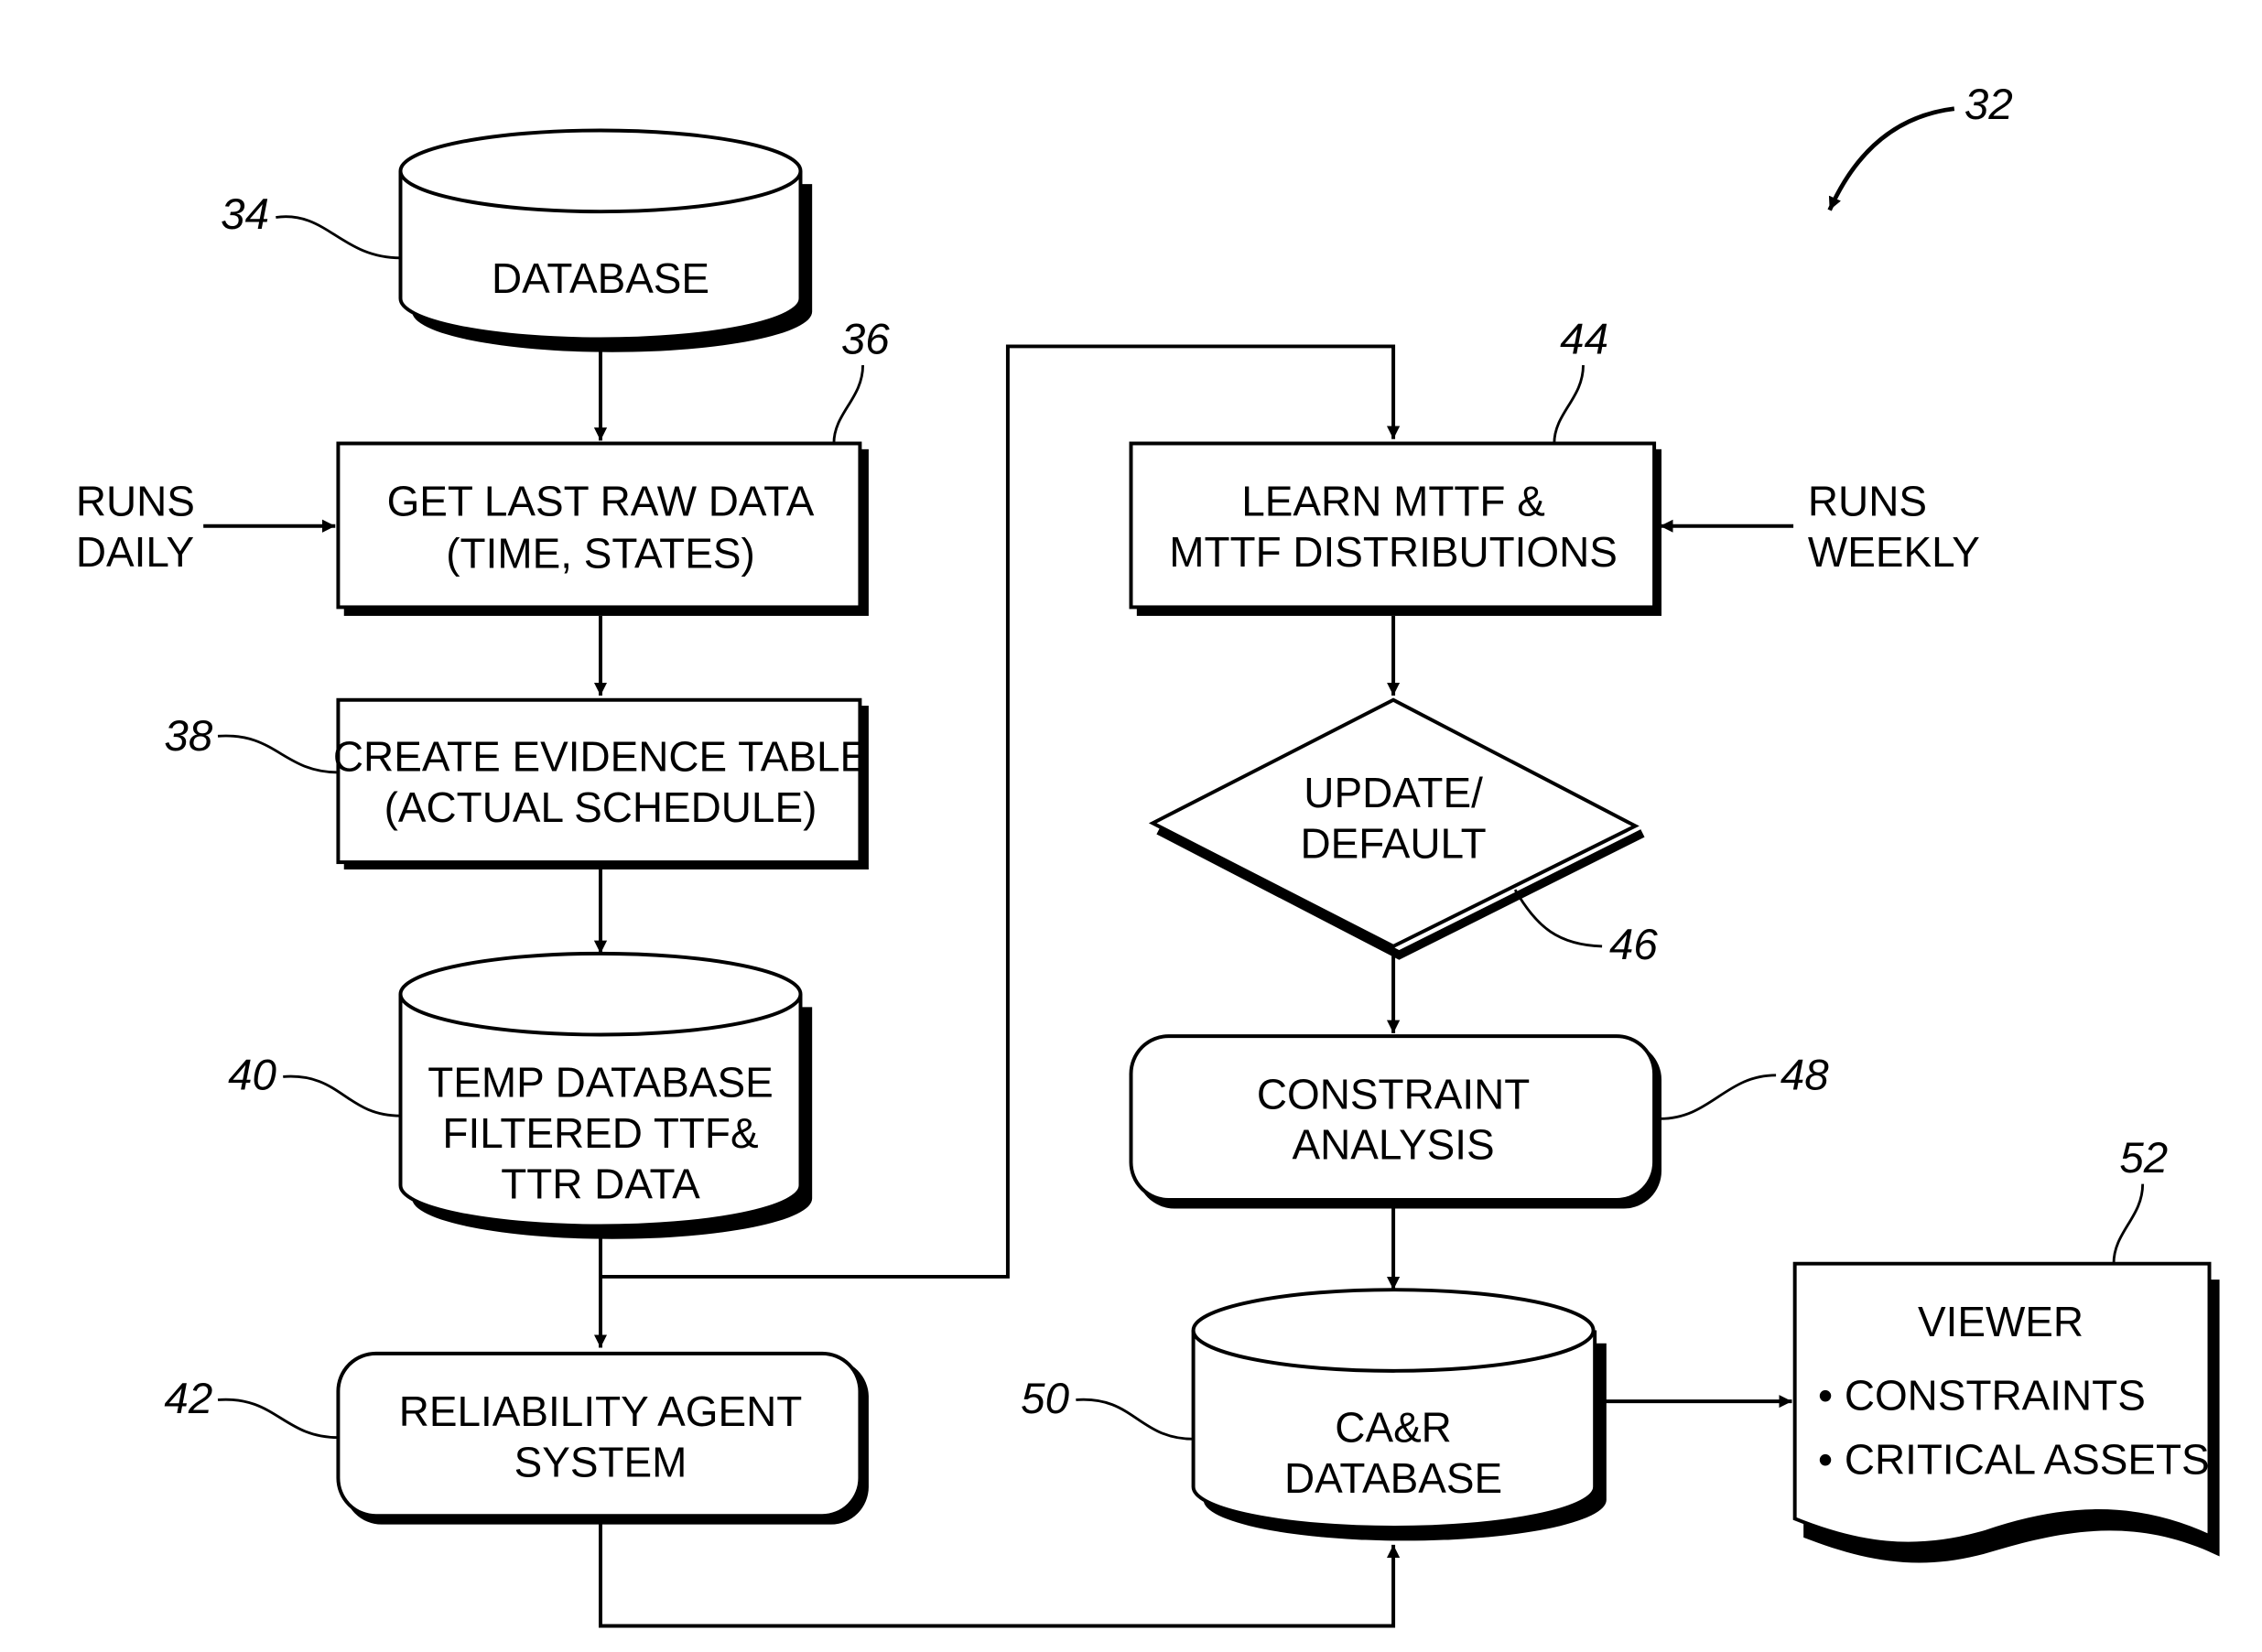 The width and height of the screenshot is (2262, 1652). I want to click on database-node: DATABASE 34, so click(517, 240).